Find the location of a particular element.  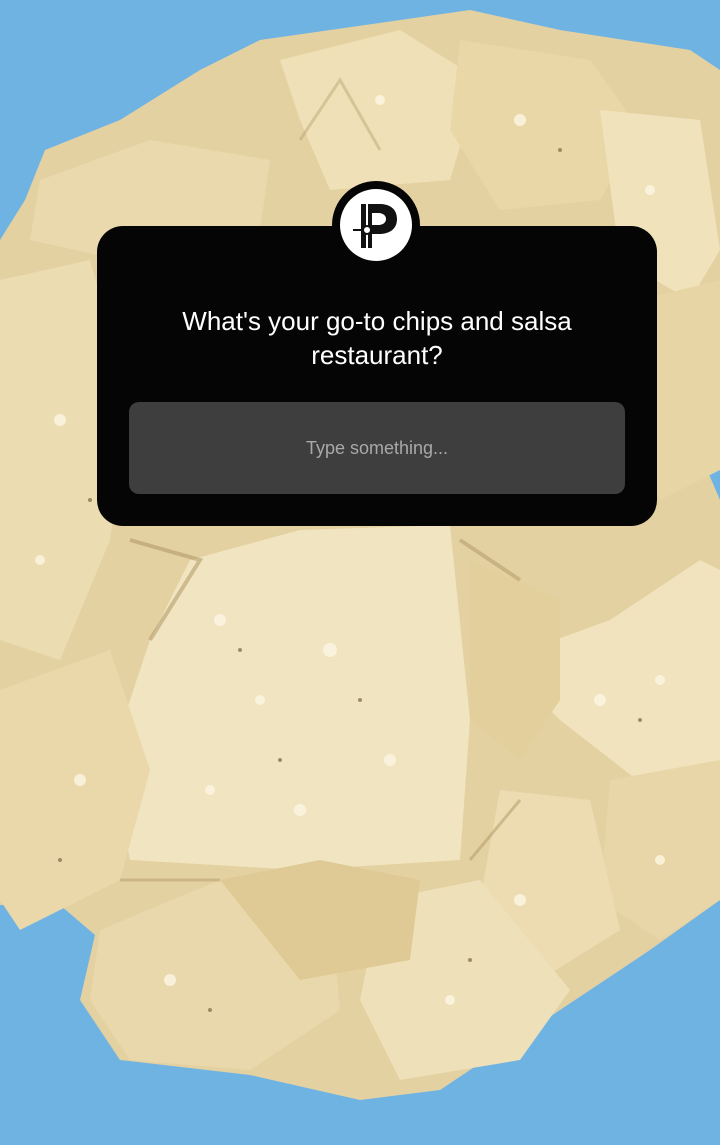

avatar is located at coordinates (376, 225).